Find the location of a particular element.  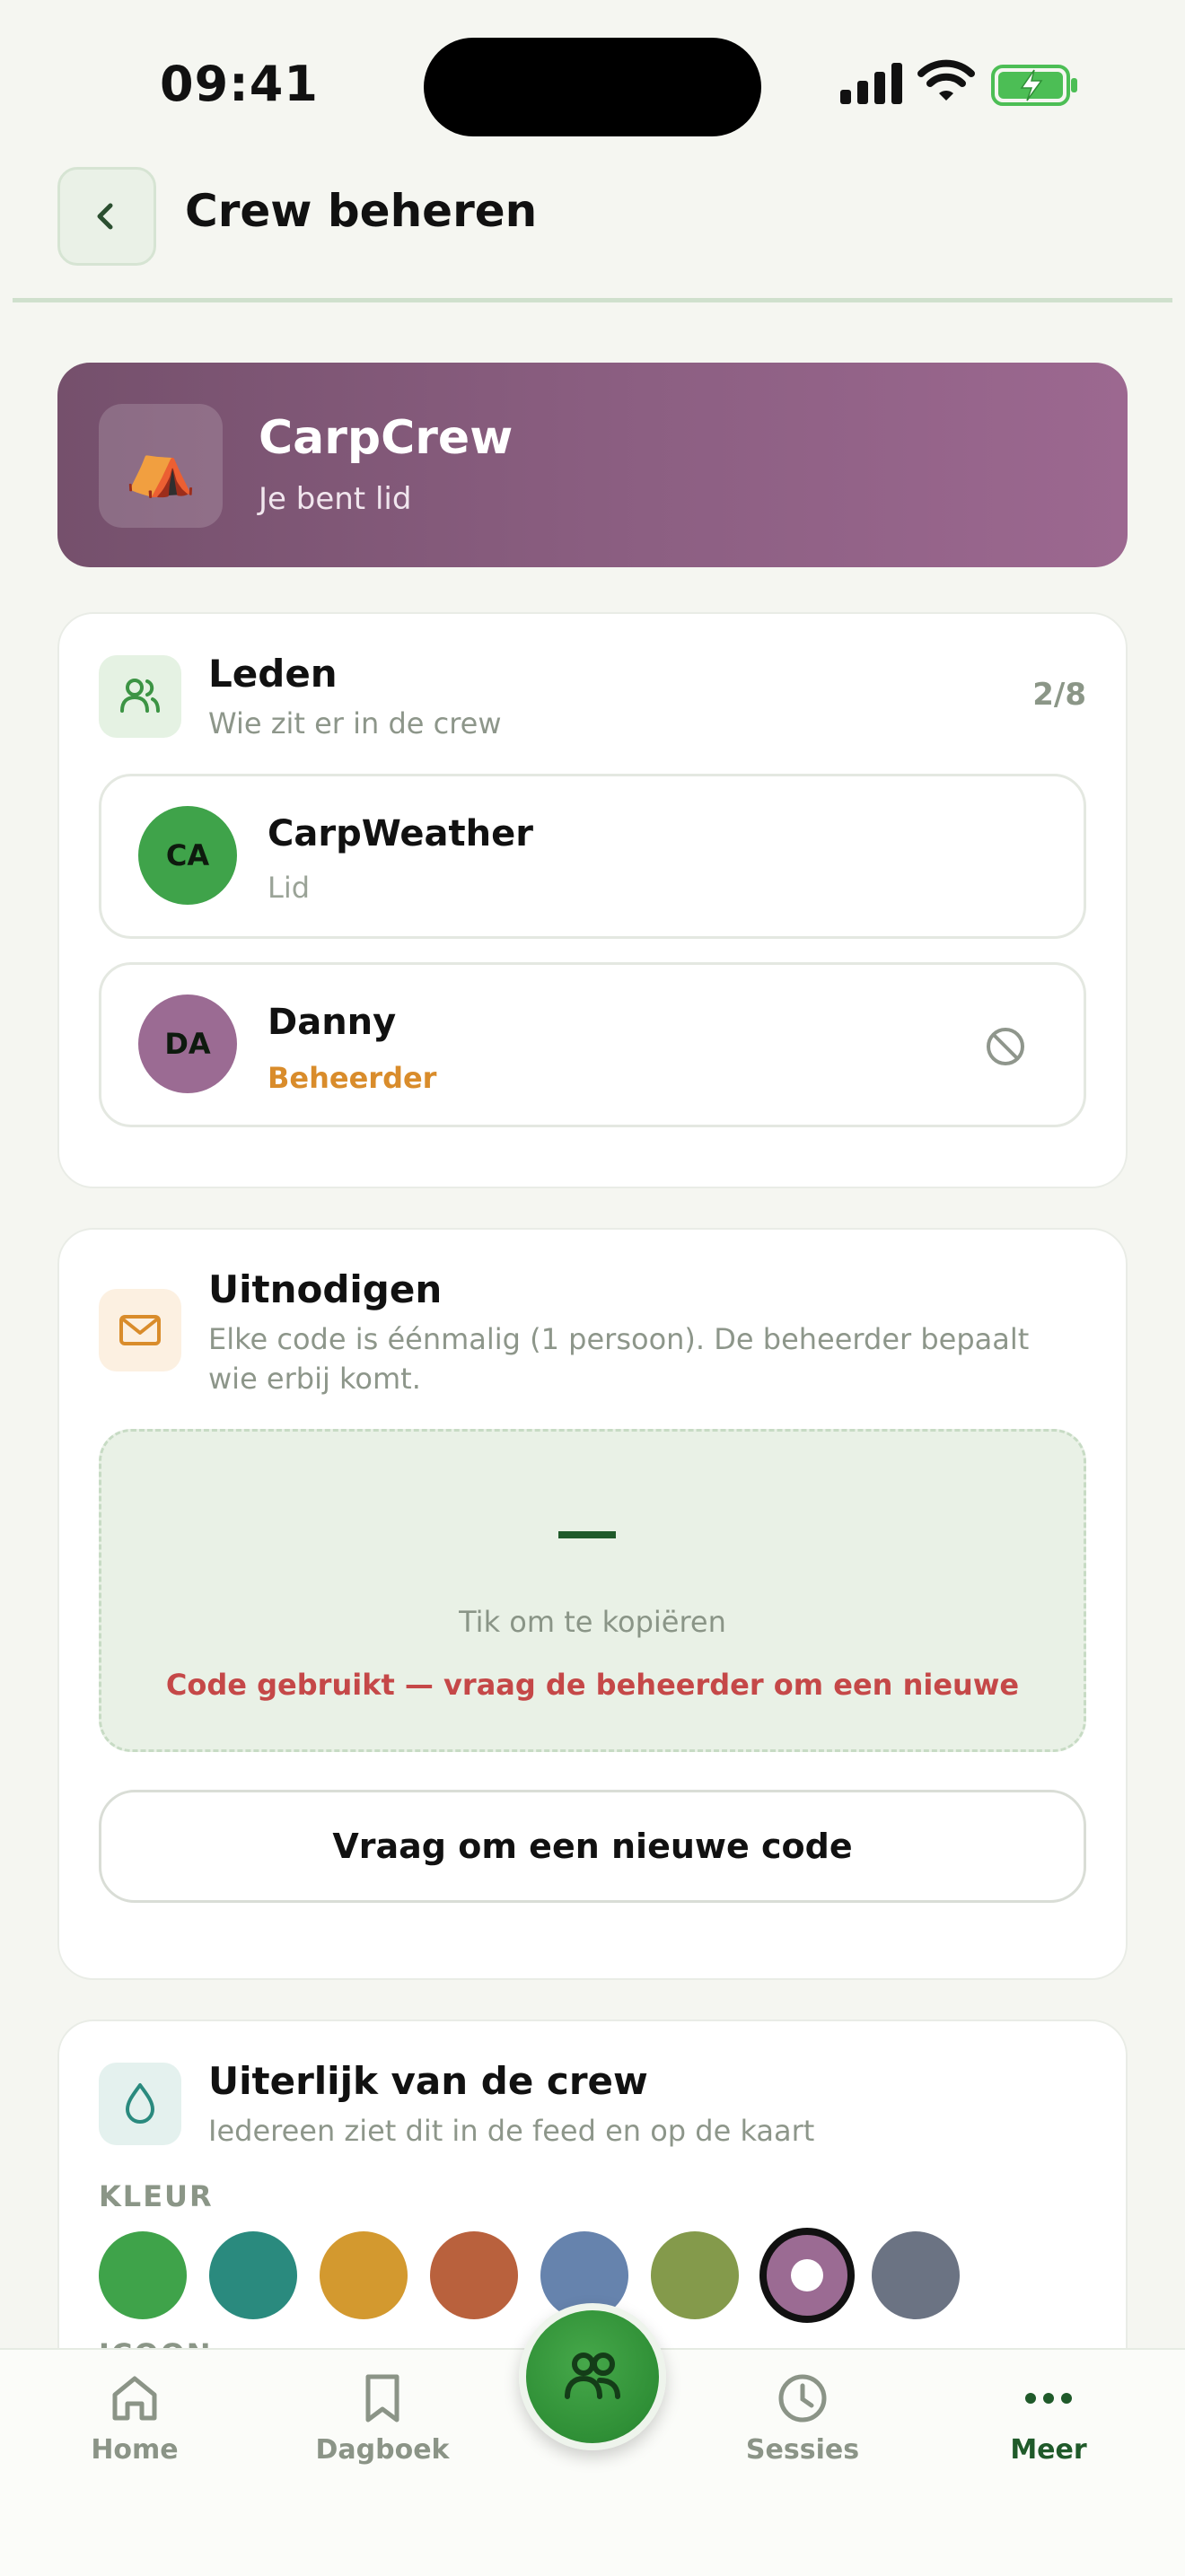

members-section-icon is located at coordinates (140, 696).